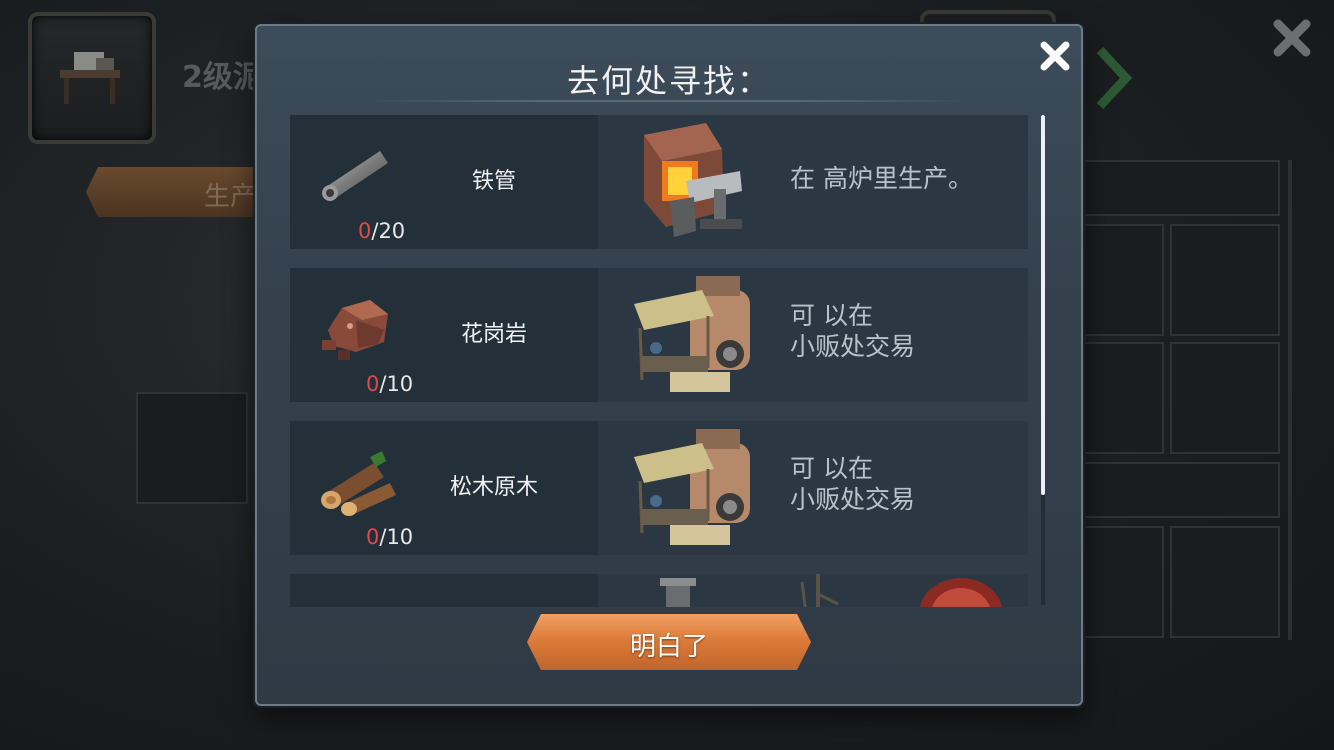 This screenshot has height=750, width=1334. Describe the element at coordinates (176, 192) in the screenshot. I see `produce-tab: 生产` at that location.